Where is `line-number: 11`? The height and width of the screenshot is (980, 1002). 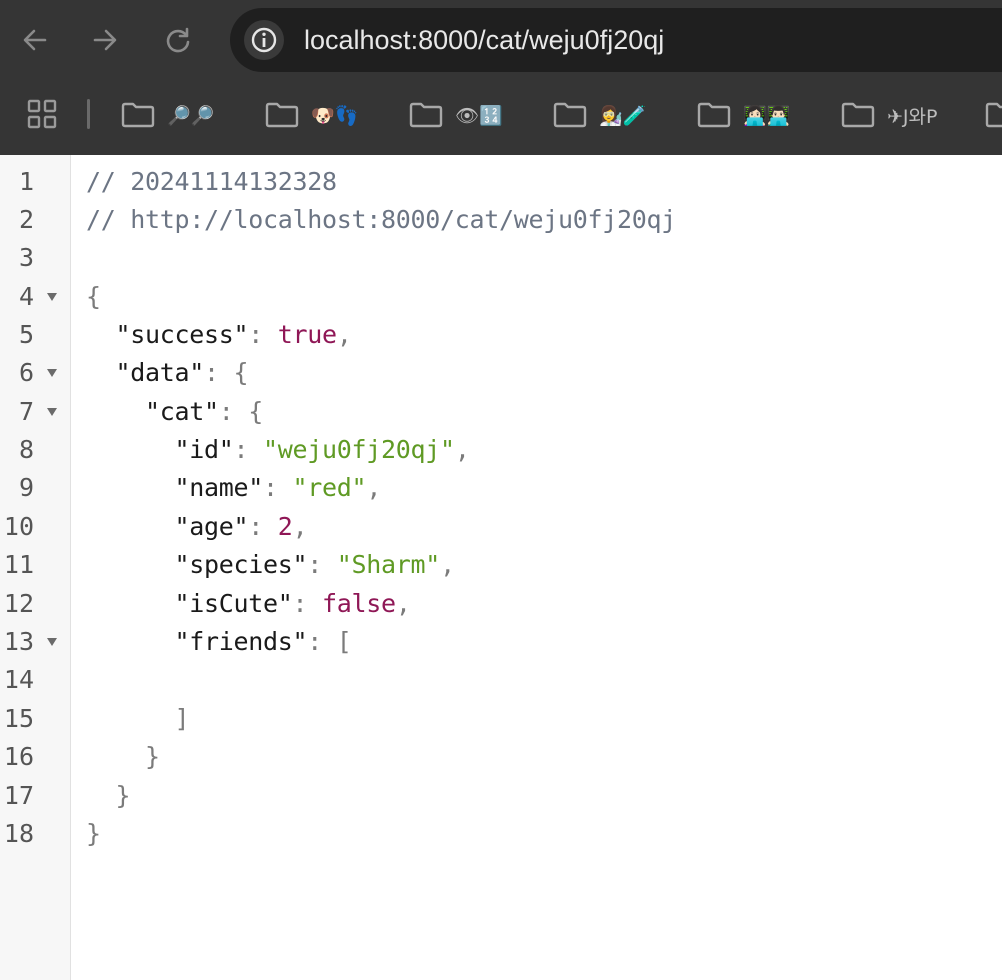
line-number: 11 is located at coordinates (18, 564).